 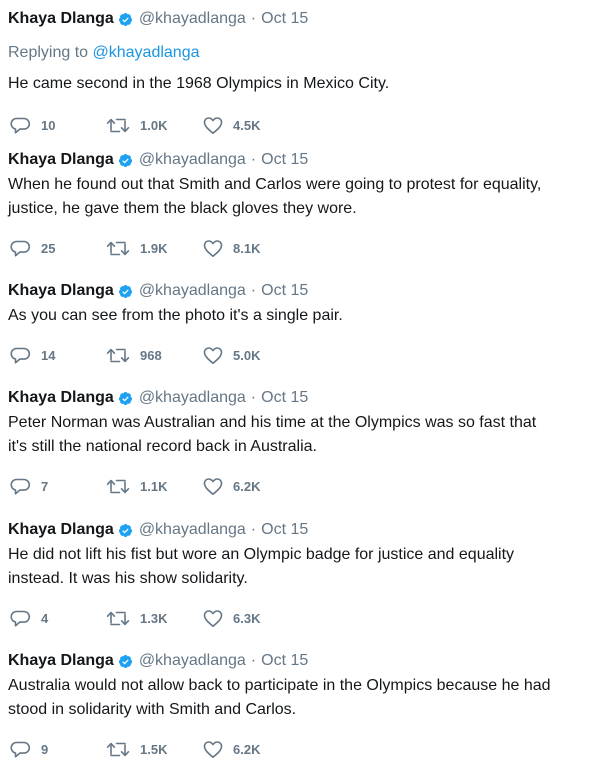 I want to click on reply-count: 14, so click(x=48, y=355).